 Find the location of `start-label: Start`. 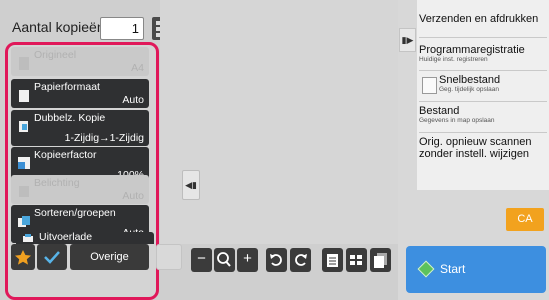

start-label: Start is located at coordinates (453, 269).